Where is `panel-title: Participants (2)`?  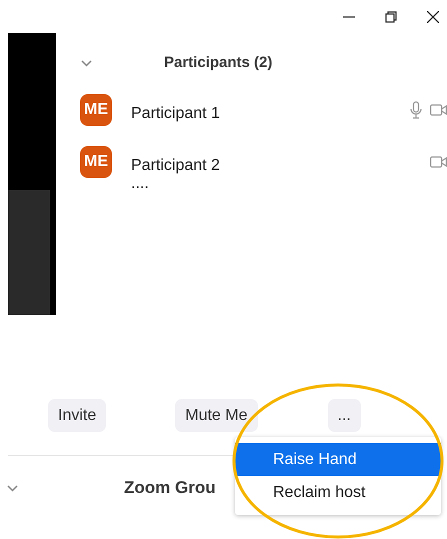
panel-title: Participants (2) is located at coordinates (218, 62).